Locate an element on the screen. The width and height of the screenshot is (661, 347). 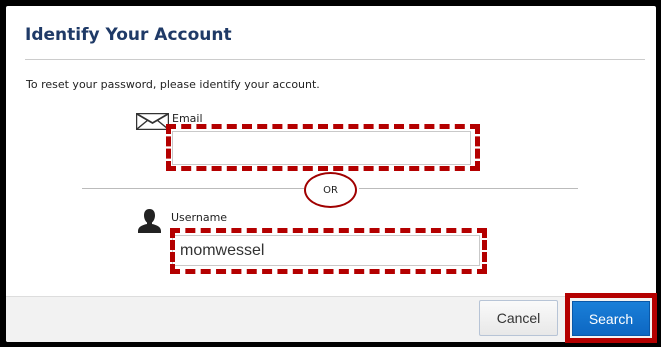
or-divider-right is located at coordinates (468, 188).